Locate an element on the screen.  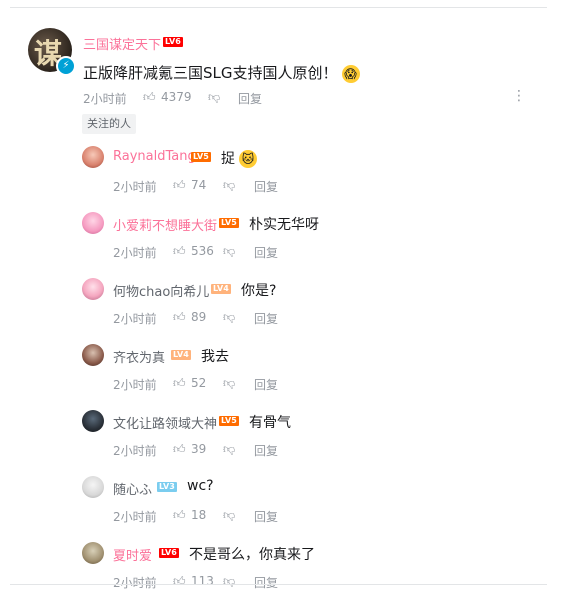
reply-content: 有骨气 is located at coordinates (270, 423).